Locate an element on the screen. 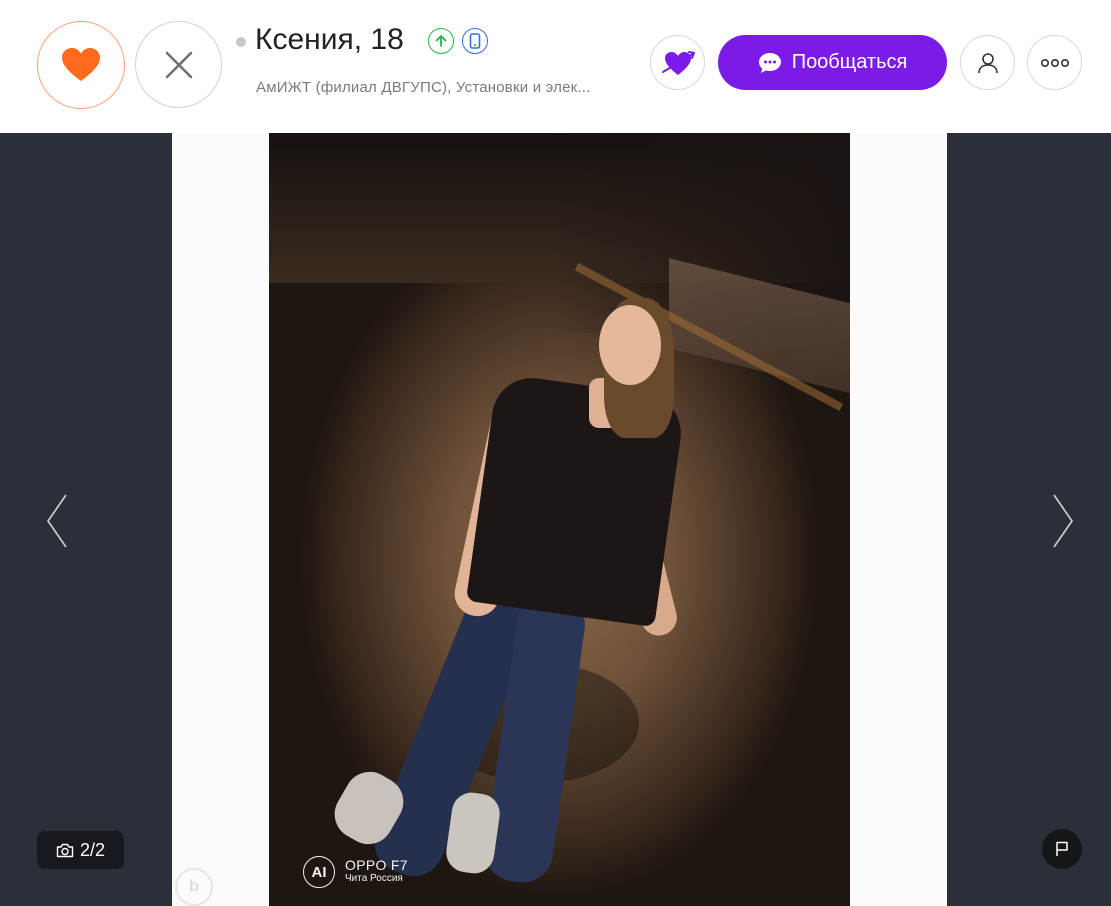 The width and height of the screenshot is (1111, 906). user-icon is located at coordinates (987, 62).